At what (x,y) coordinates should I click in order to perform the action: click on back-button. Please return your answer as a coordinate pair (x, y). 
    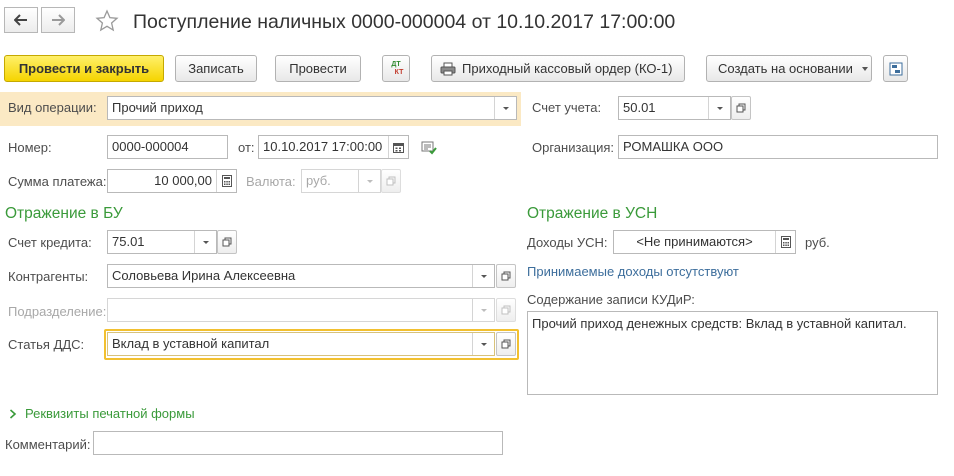
    Looking at the image, I should click on (21, 20).